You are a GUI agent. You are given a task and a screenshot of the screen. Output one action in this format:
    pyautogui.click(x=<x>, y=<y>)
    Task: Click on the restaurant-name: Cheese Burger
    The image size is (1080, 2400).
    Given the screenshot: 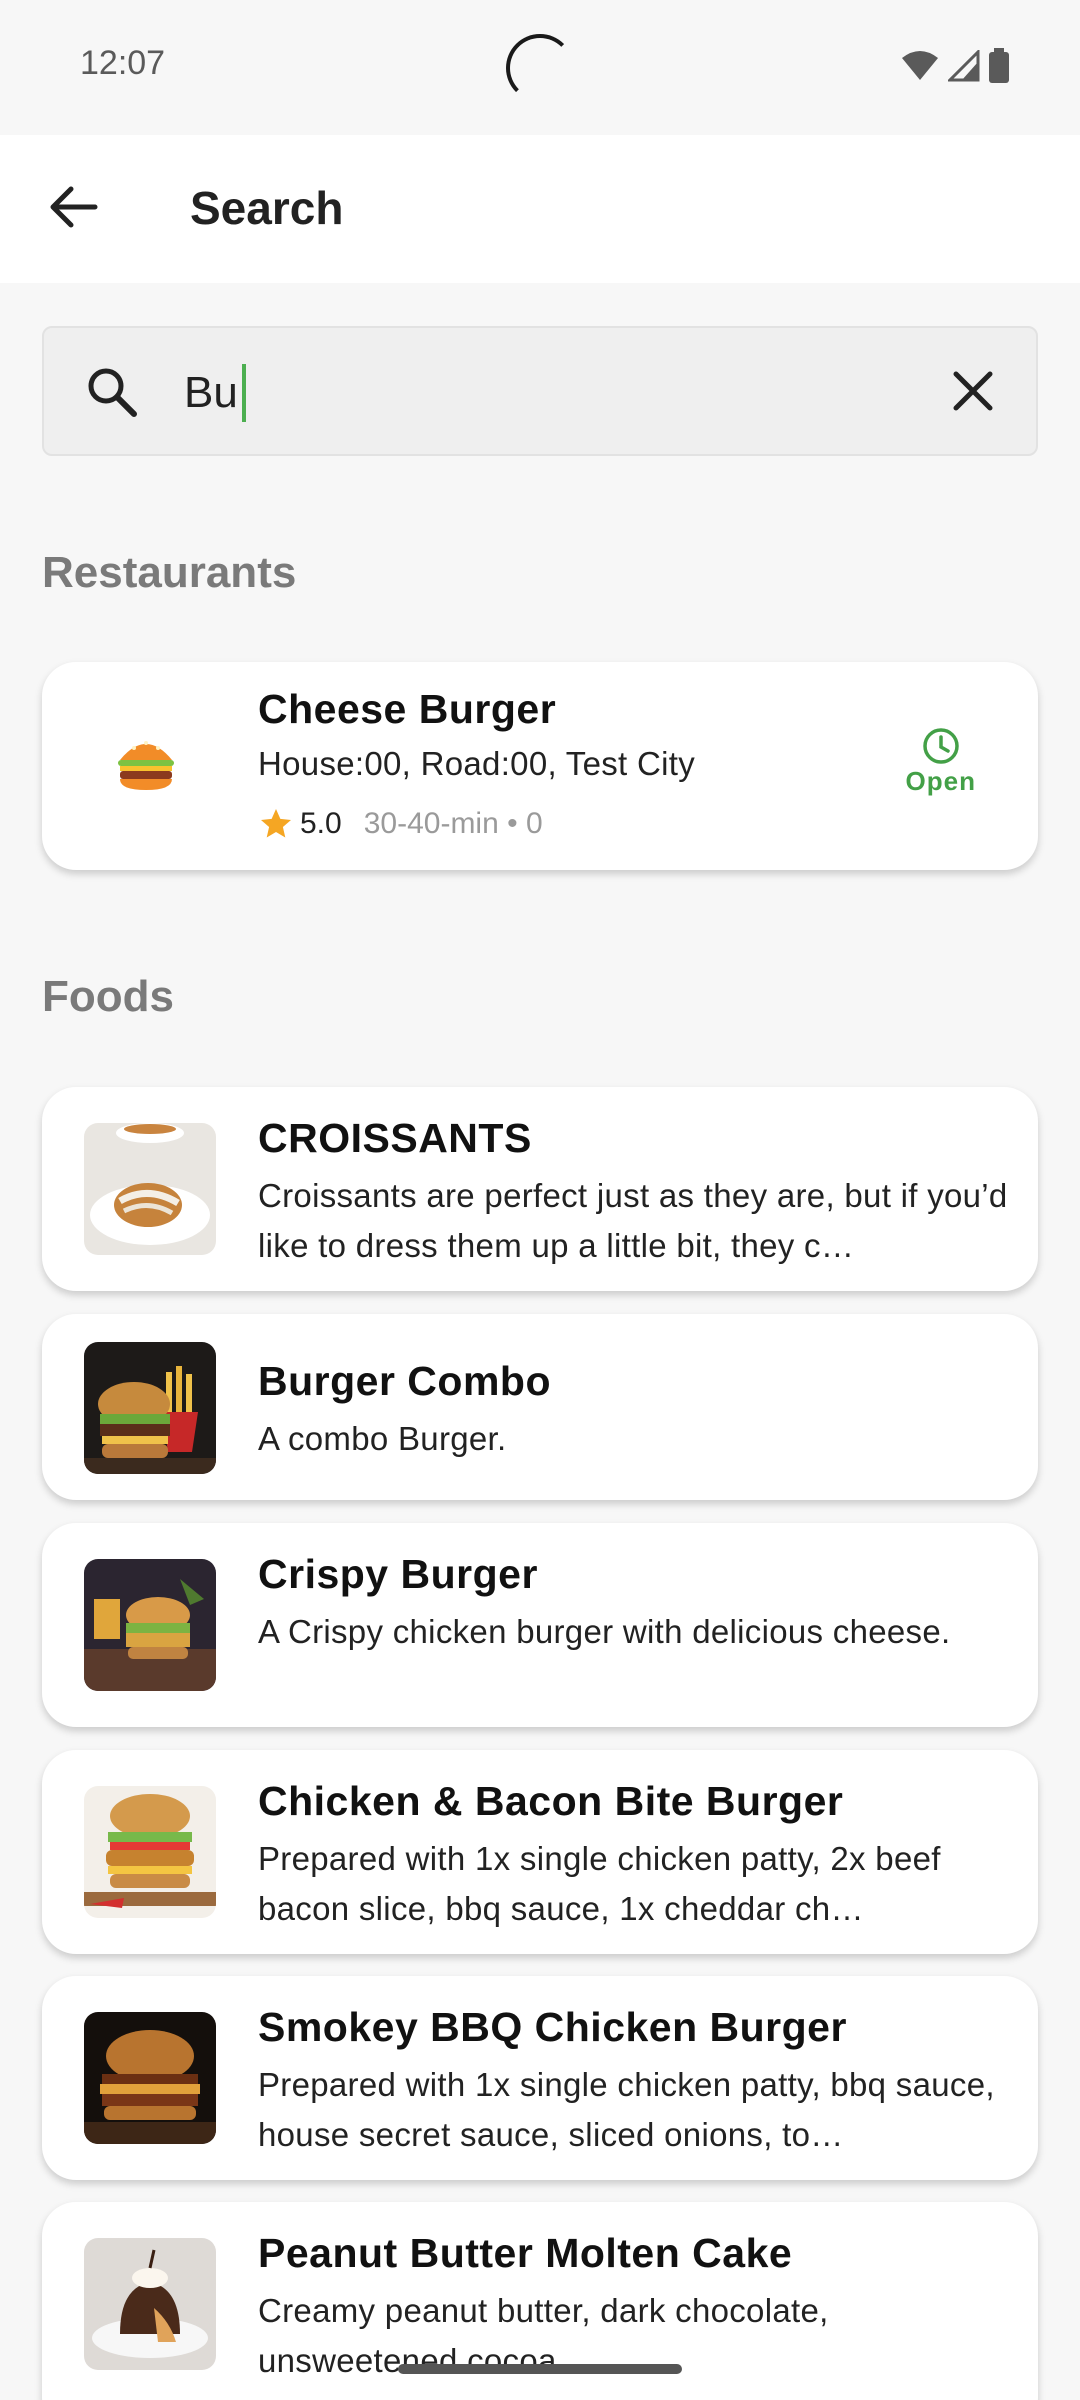 What is the action you would take?
    pyautogui.click(x=407, y=709)
    